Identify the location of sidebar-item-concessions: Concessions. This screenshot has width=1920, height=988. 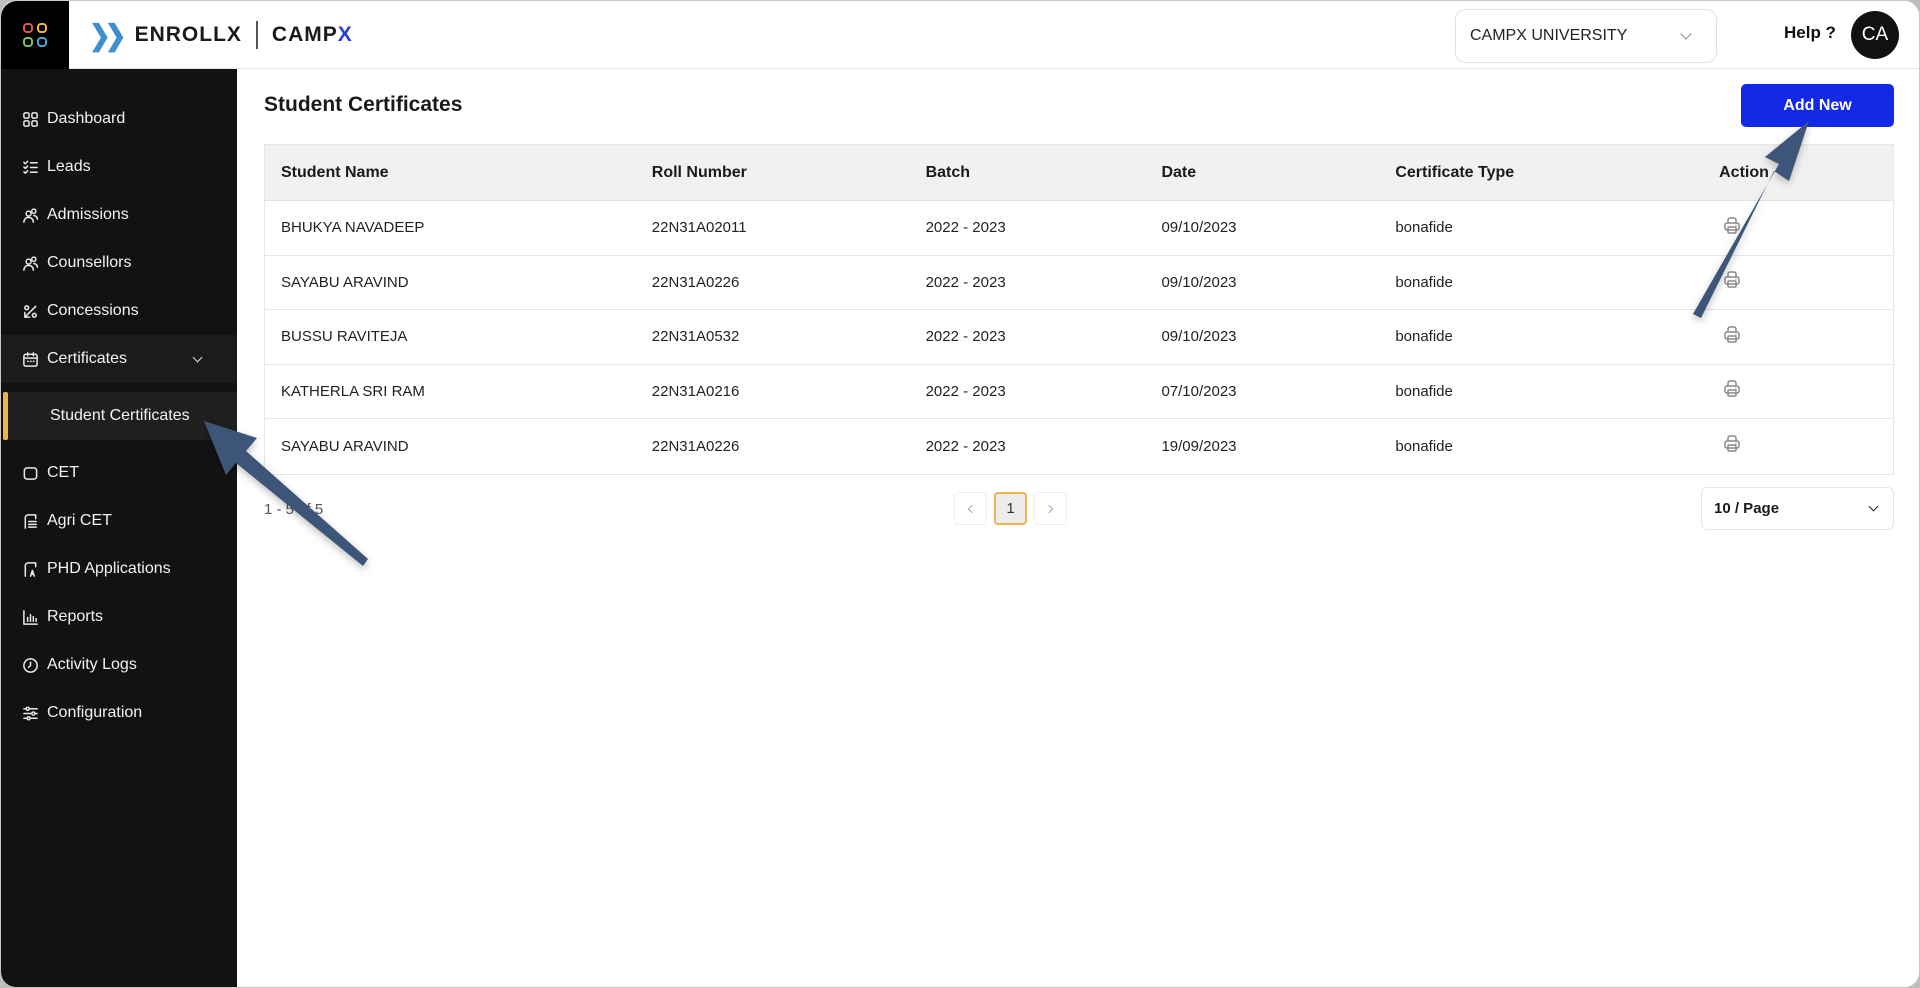
(119, 311).